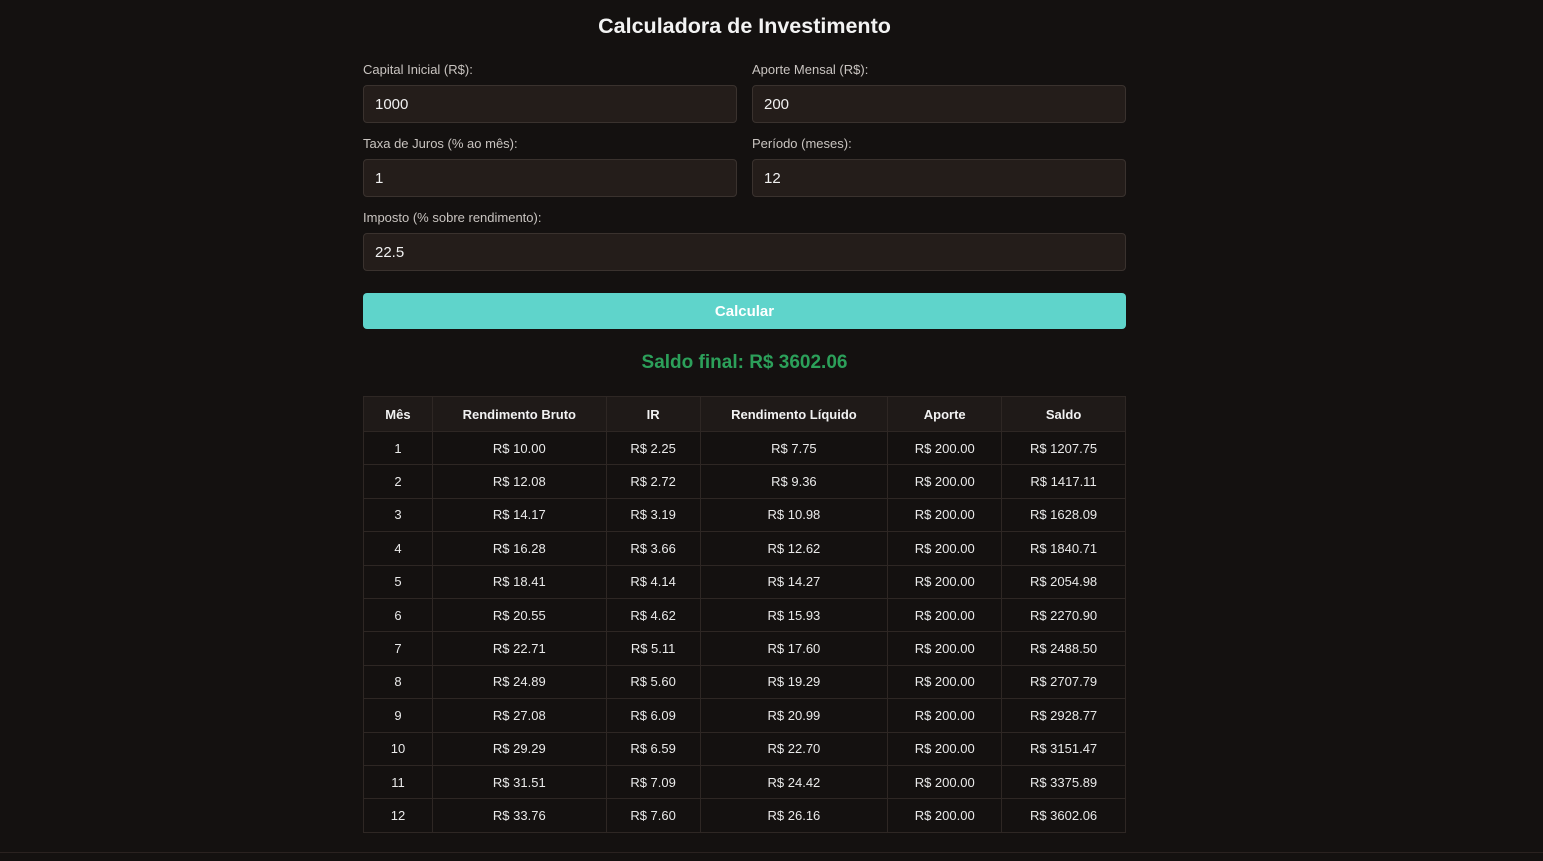  What do you see at coordinates (398, 481) in the screenshot?
I see `table-cell-mes: 2` at bounding box center [398, 481].